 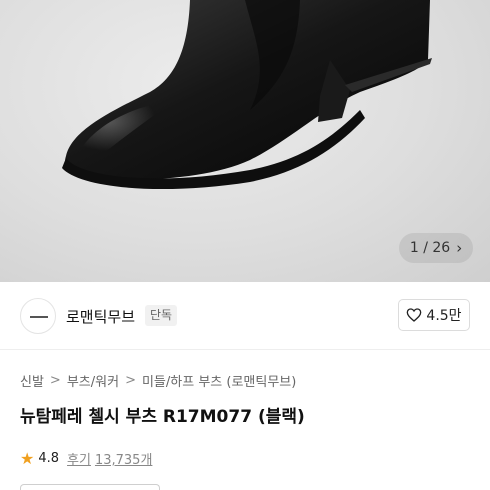 I want to click on breadcrumb-item-category: 신발, so click(x=32, y=380).